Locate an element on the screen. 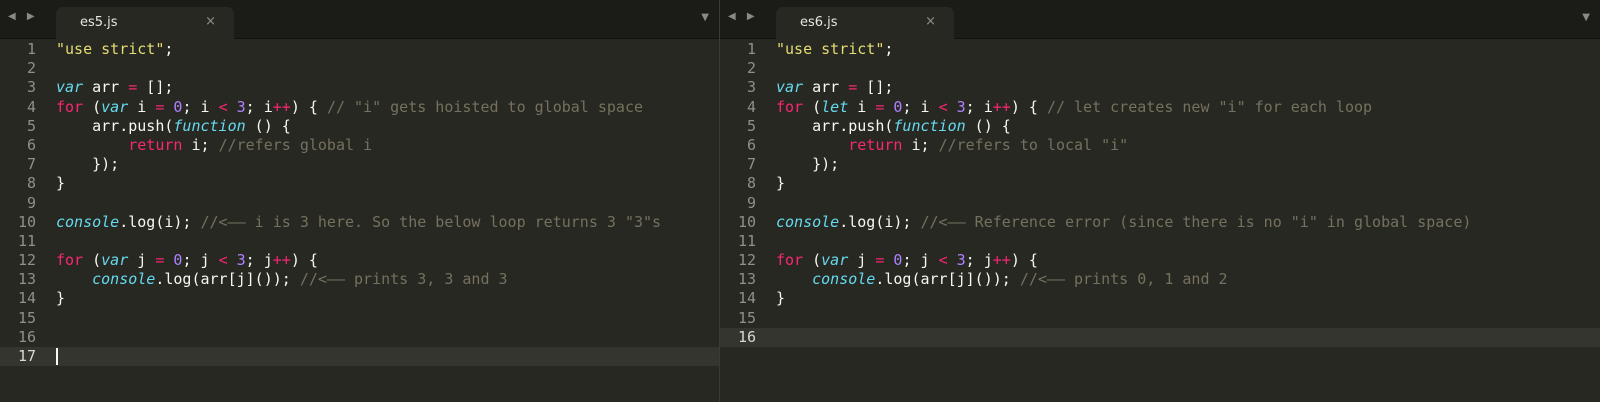 This screenshot has width=1600, height=402. code-token: }); is located at coordinates (808, 164).